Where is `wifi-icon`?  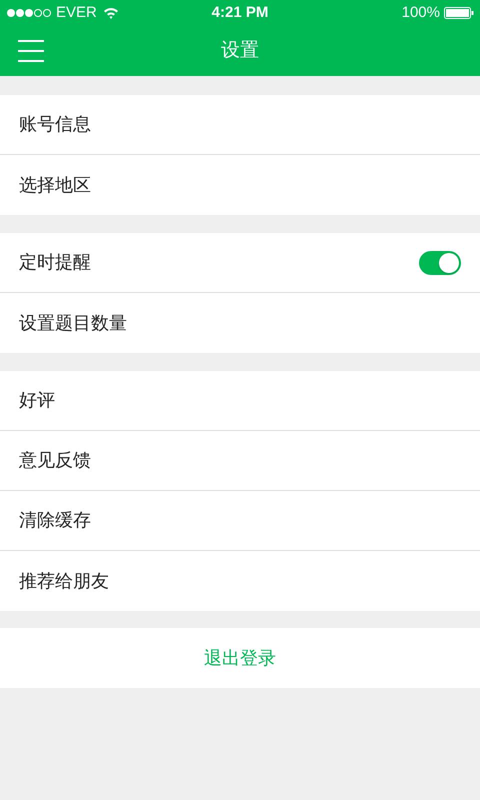
wifi-icon is located at coordinates (110, 13).